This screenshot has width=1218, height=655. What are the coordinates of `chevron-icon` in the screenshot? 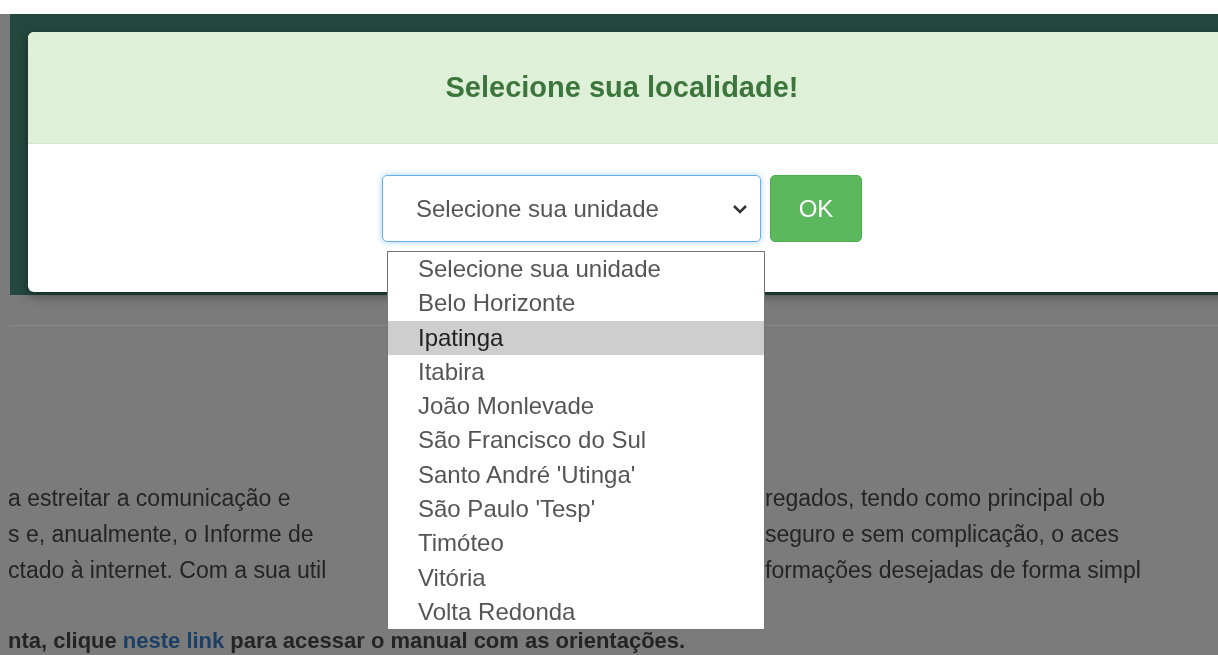 It's located at (740, 208).